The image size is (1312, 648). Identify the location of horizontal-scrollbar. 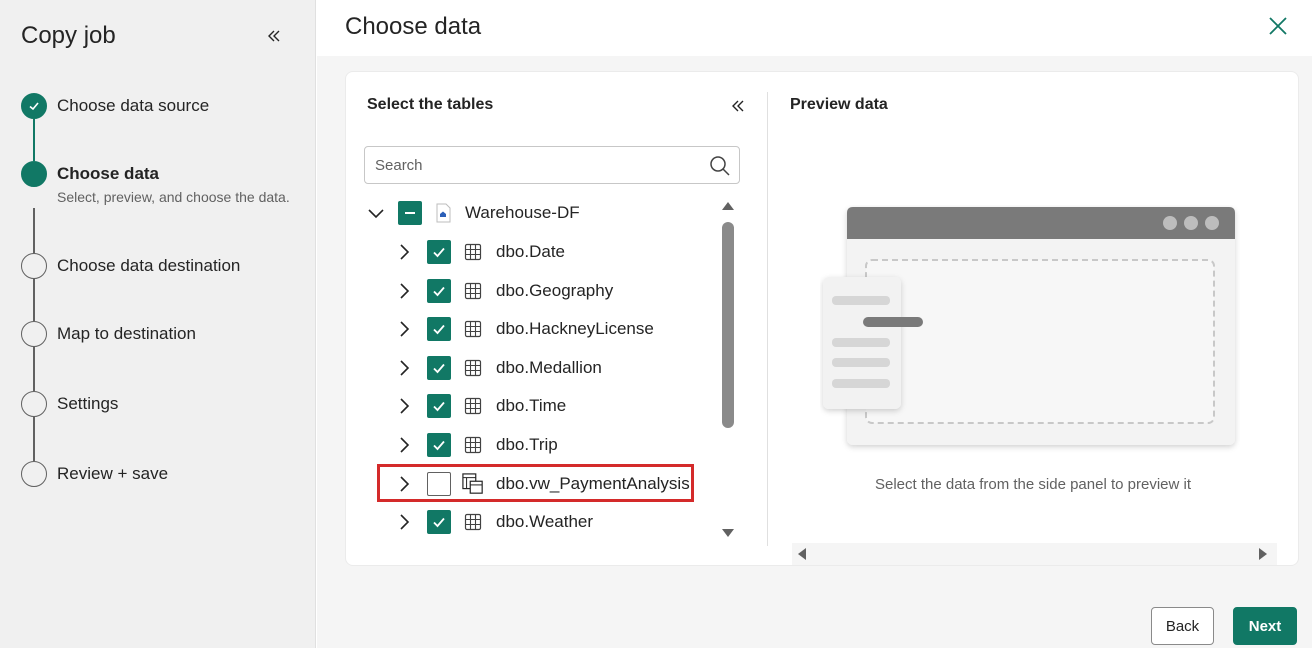
(1034, 554).